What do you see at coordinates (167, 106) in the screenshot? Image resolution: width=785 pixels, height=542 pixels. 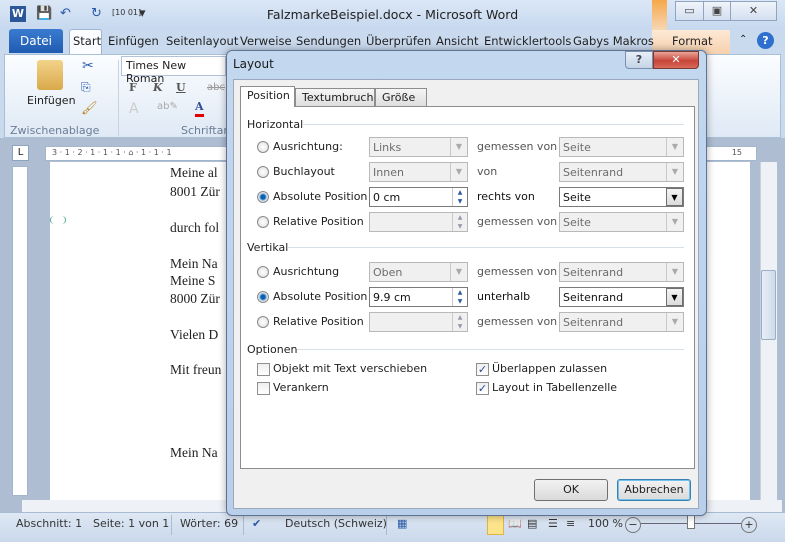 I see `highlight-icon: ab✎` at bounding box center [167, 106].